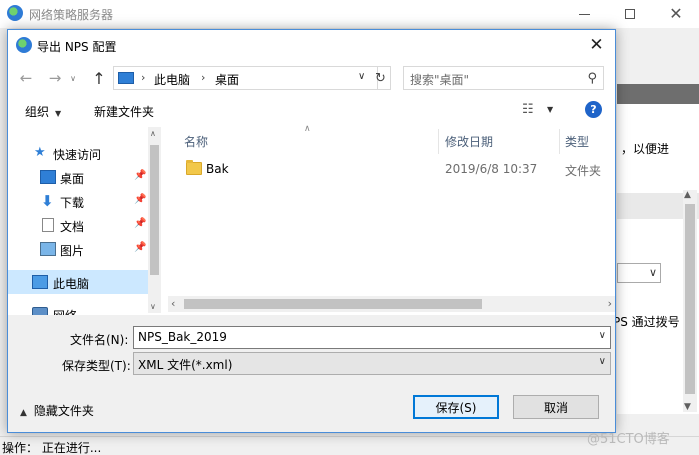  I want to click on column-header-modified: 修改日期, so click(469, 141).